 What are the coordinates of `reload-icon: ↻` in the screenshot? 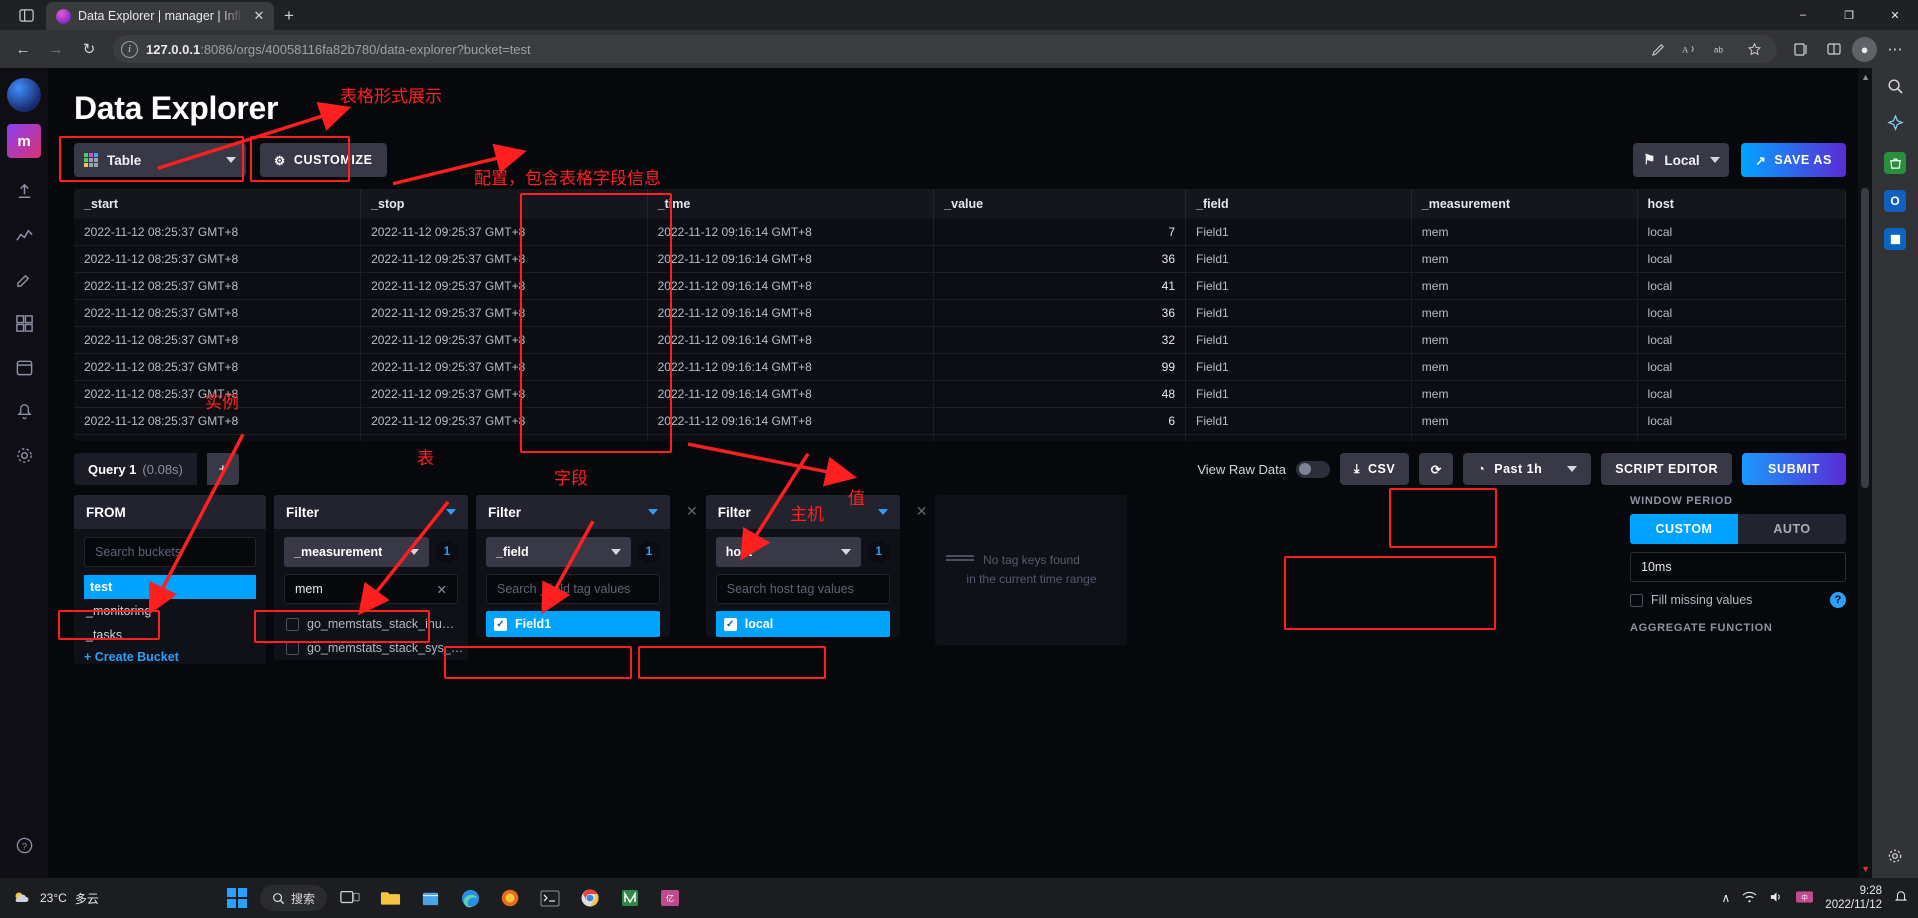 It's located at (89, 49).